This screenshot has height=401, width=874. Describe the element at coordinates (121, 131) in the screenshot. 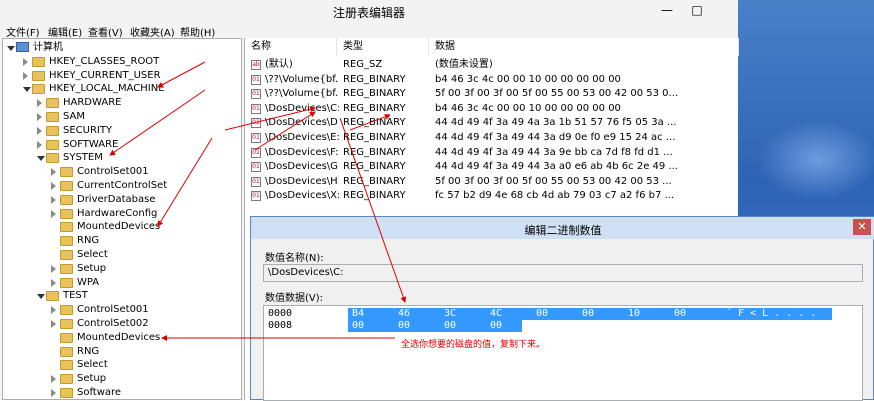

I see `tree-item: SECURITY` at that location.